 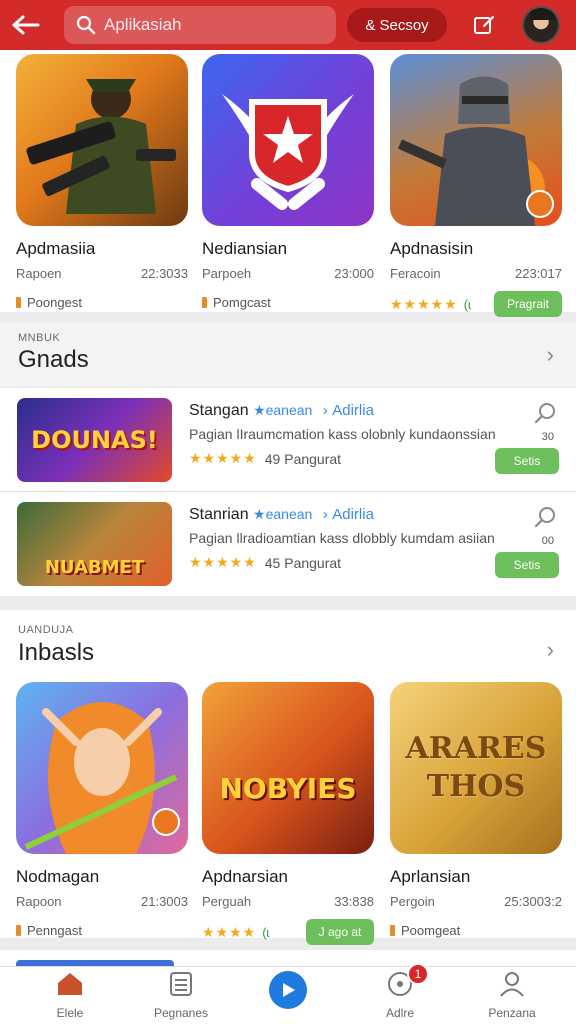 I want to click on section-header-gnads: MNBUK Gnads ›, so click(x=288, y=354).